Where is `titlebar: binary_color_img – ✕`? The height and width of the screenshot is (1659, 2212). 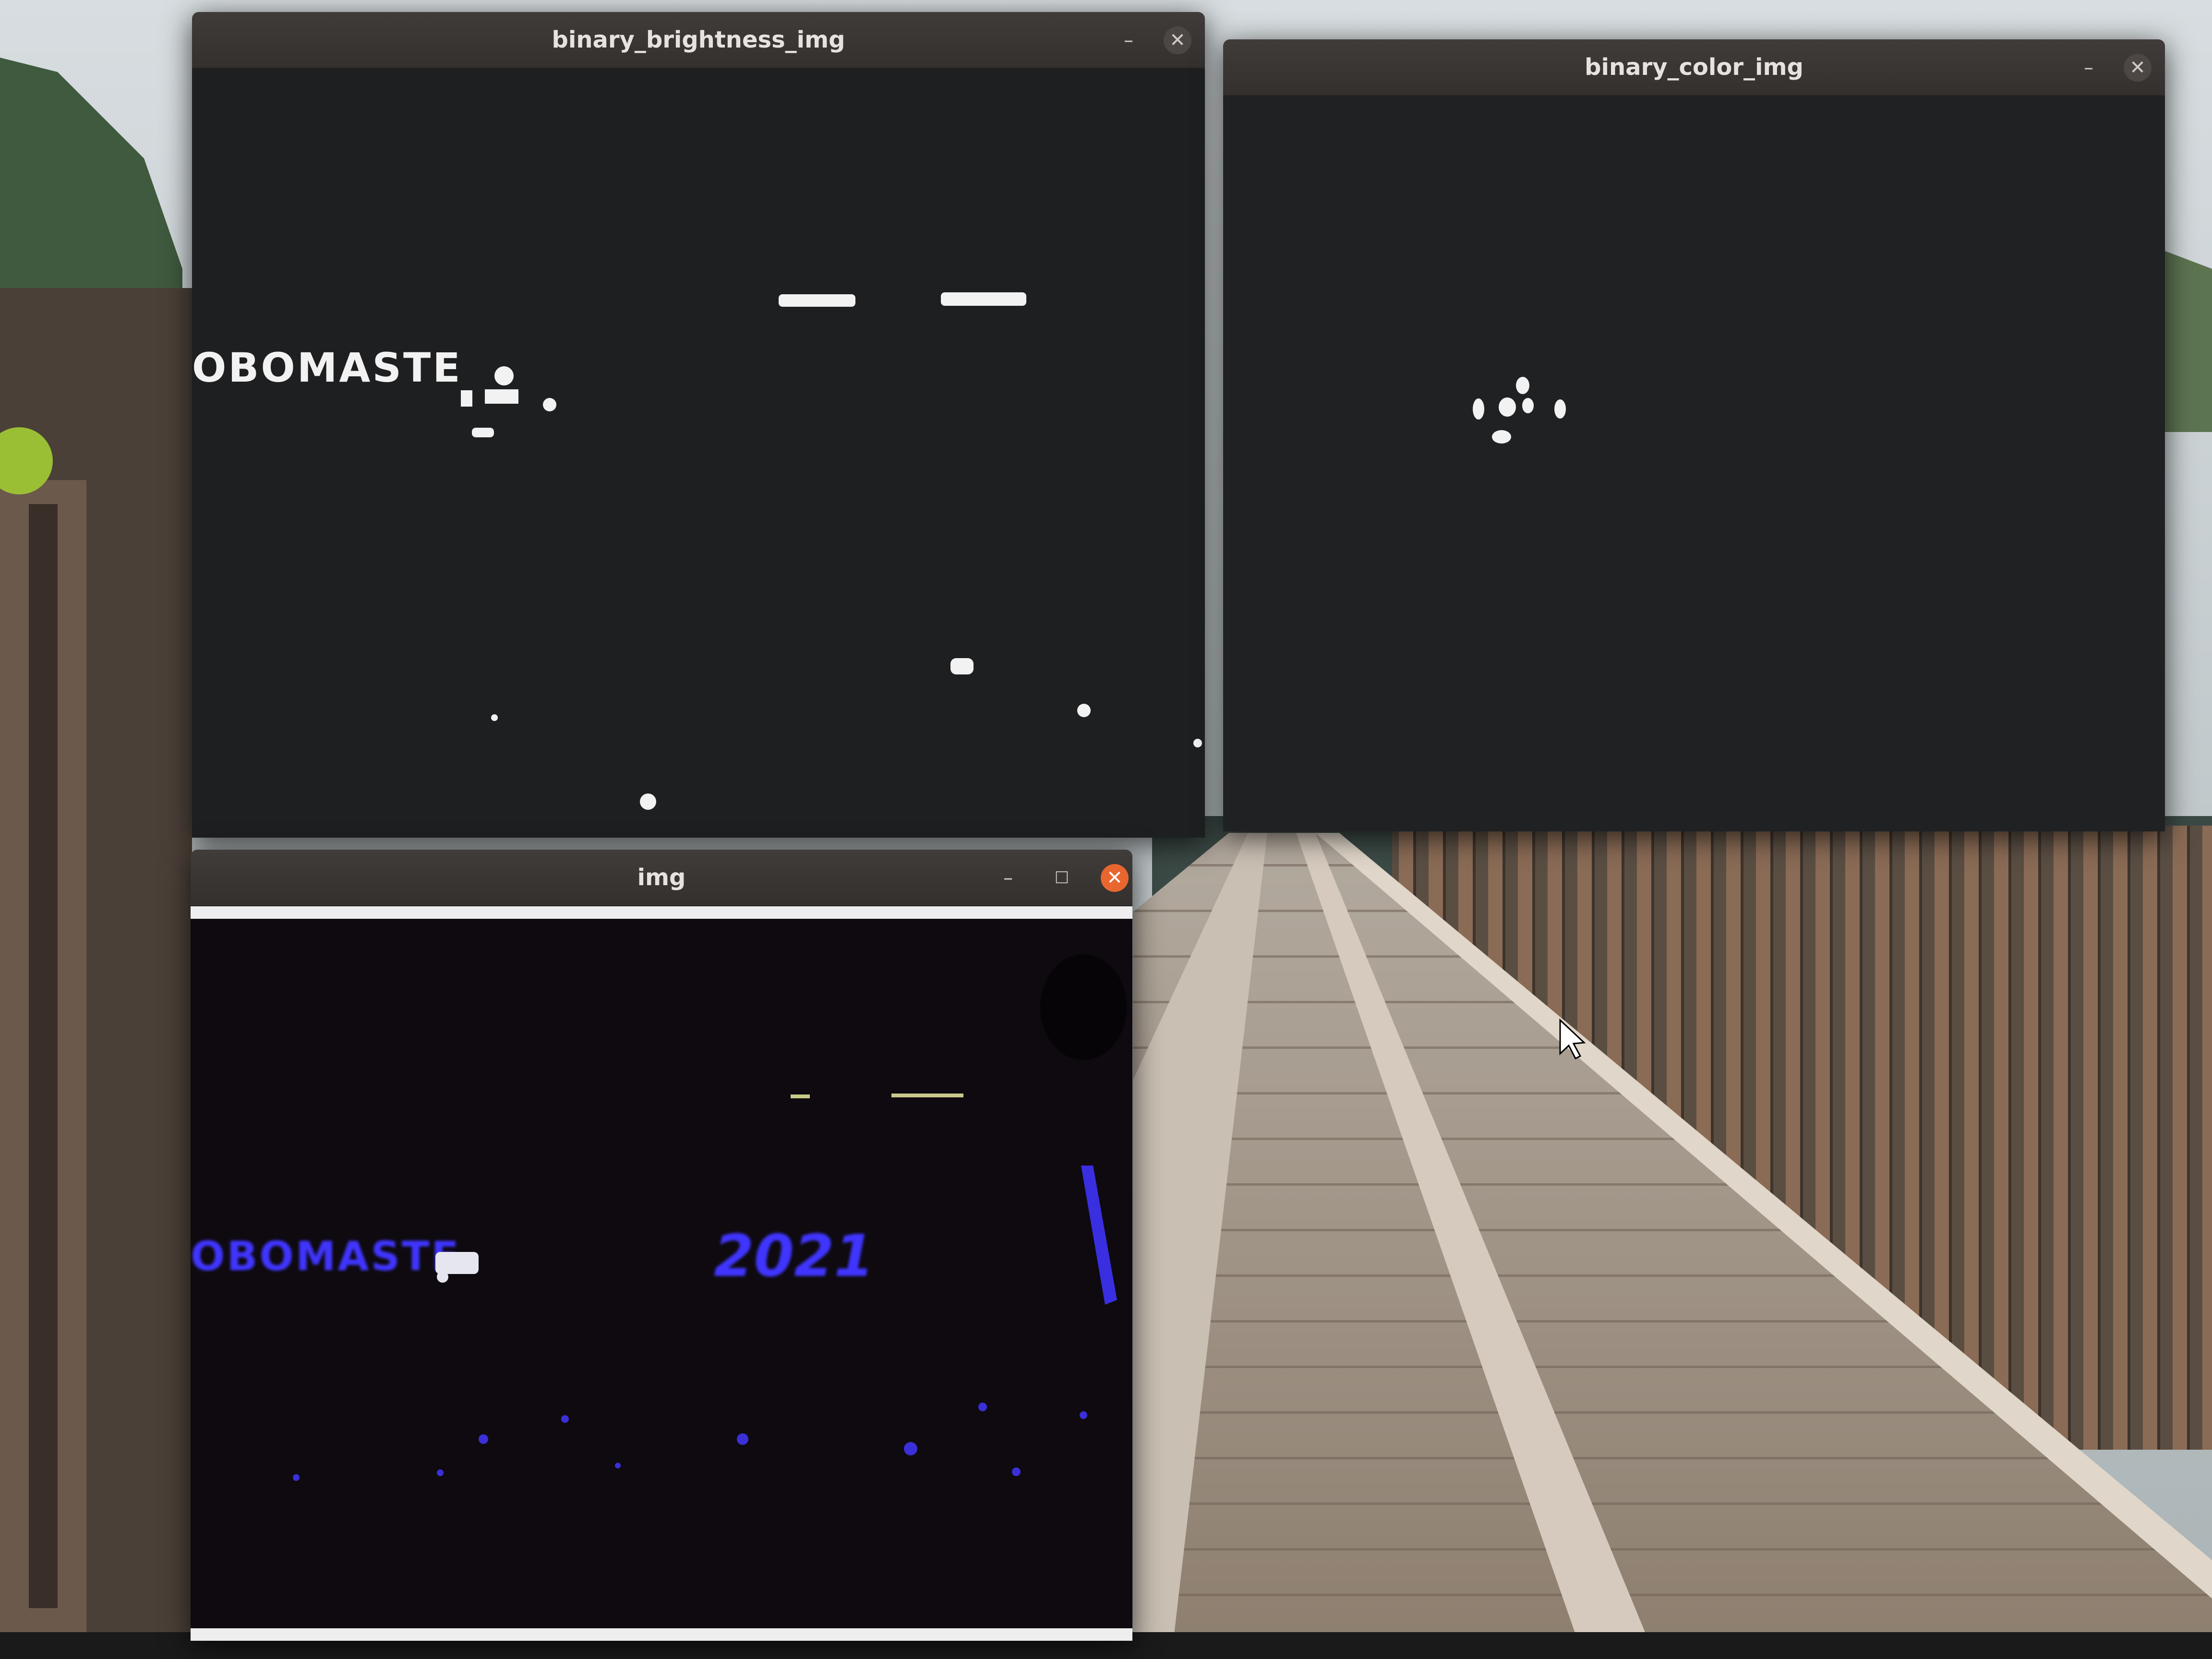 titlebar: binary_color_img – ✕ is located at coordinates (1694, 68).